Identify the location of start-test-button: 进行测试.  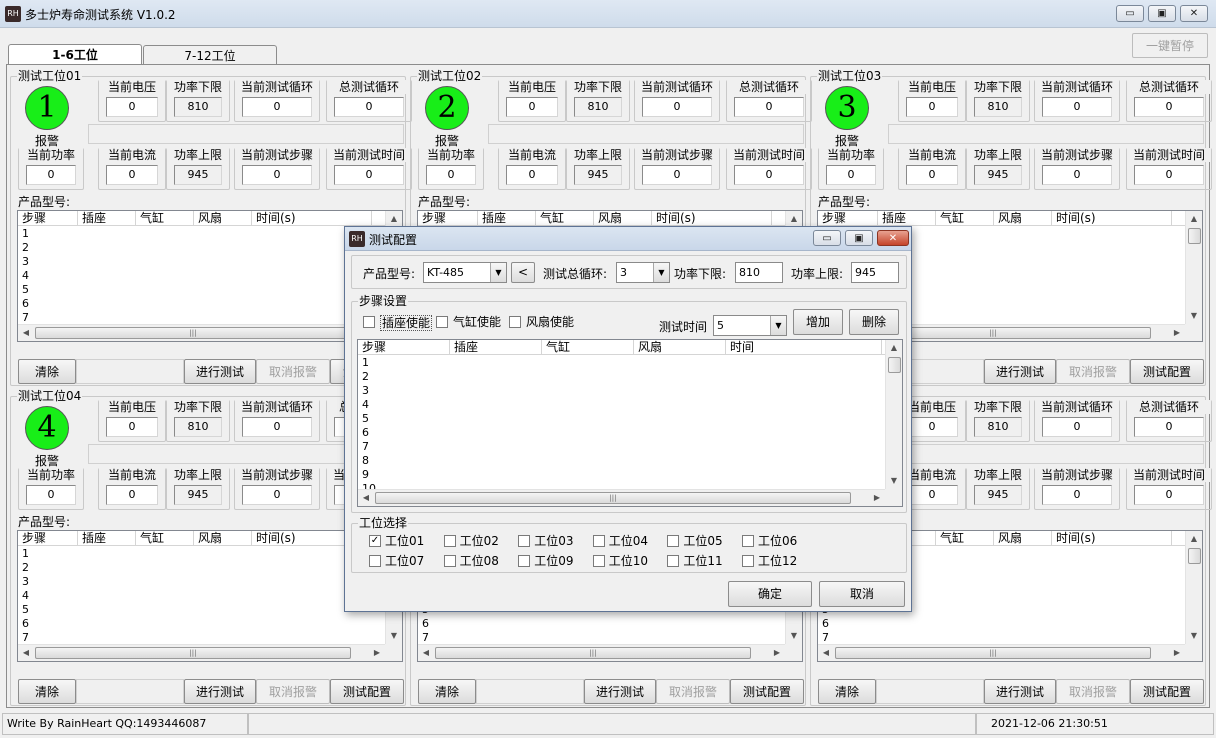
(220, 371).